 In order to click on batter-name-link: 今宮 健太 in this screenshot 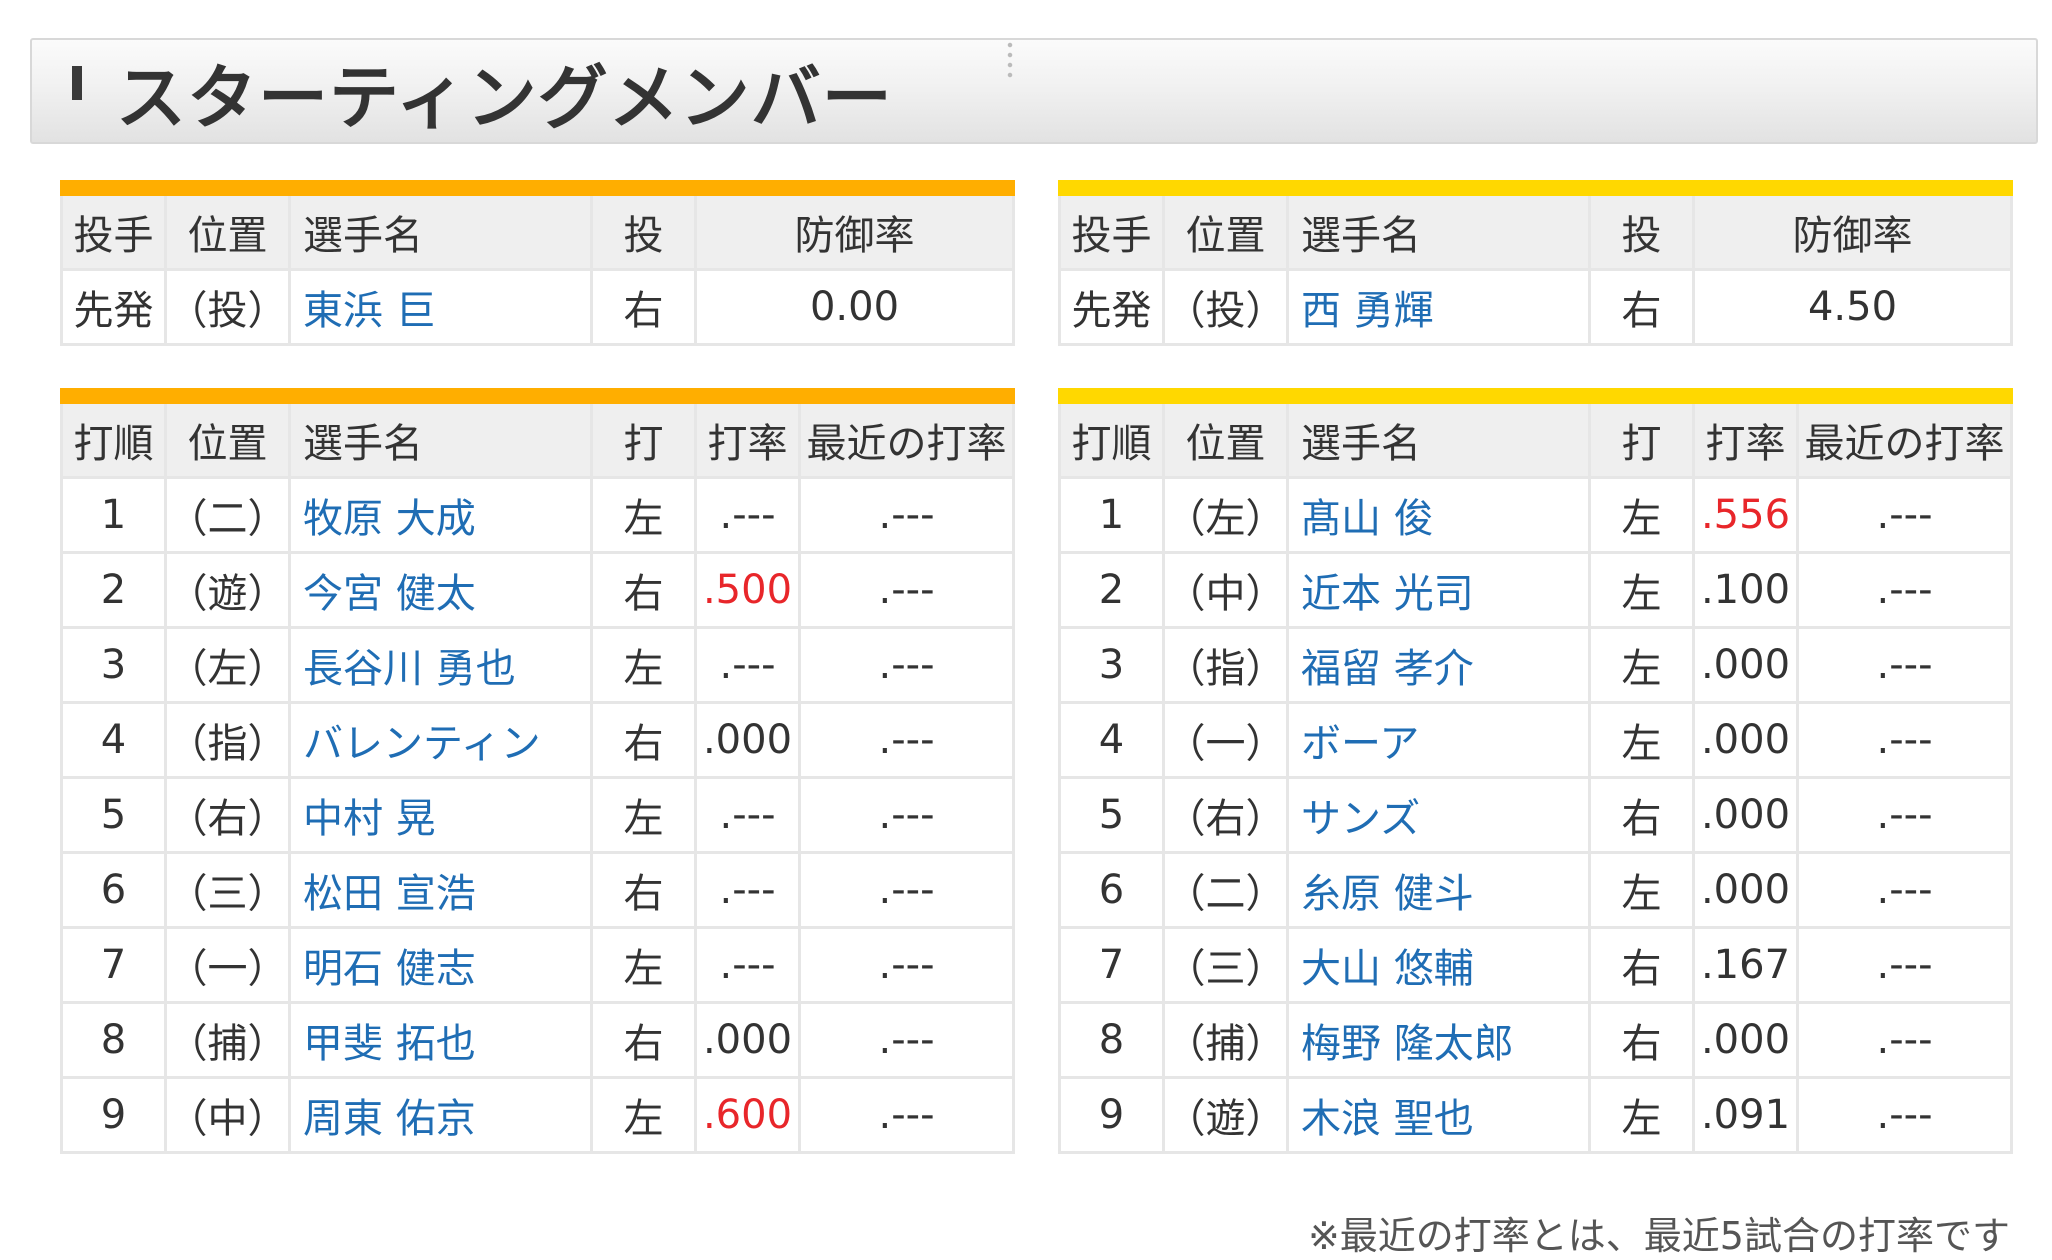, I will do `click(440, 590)`.